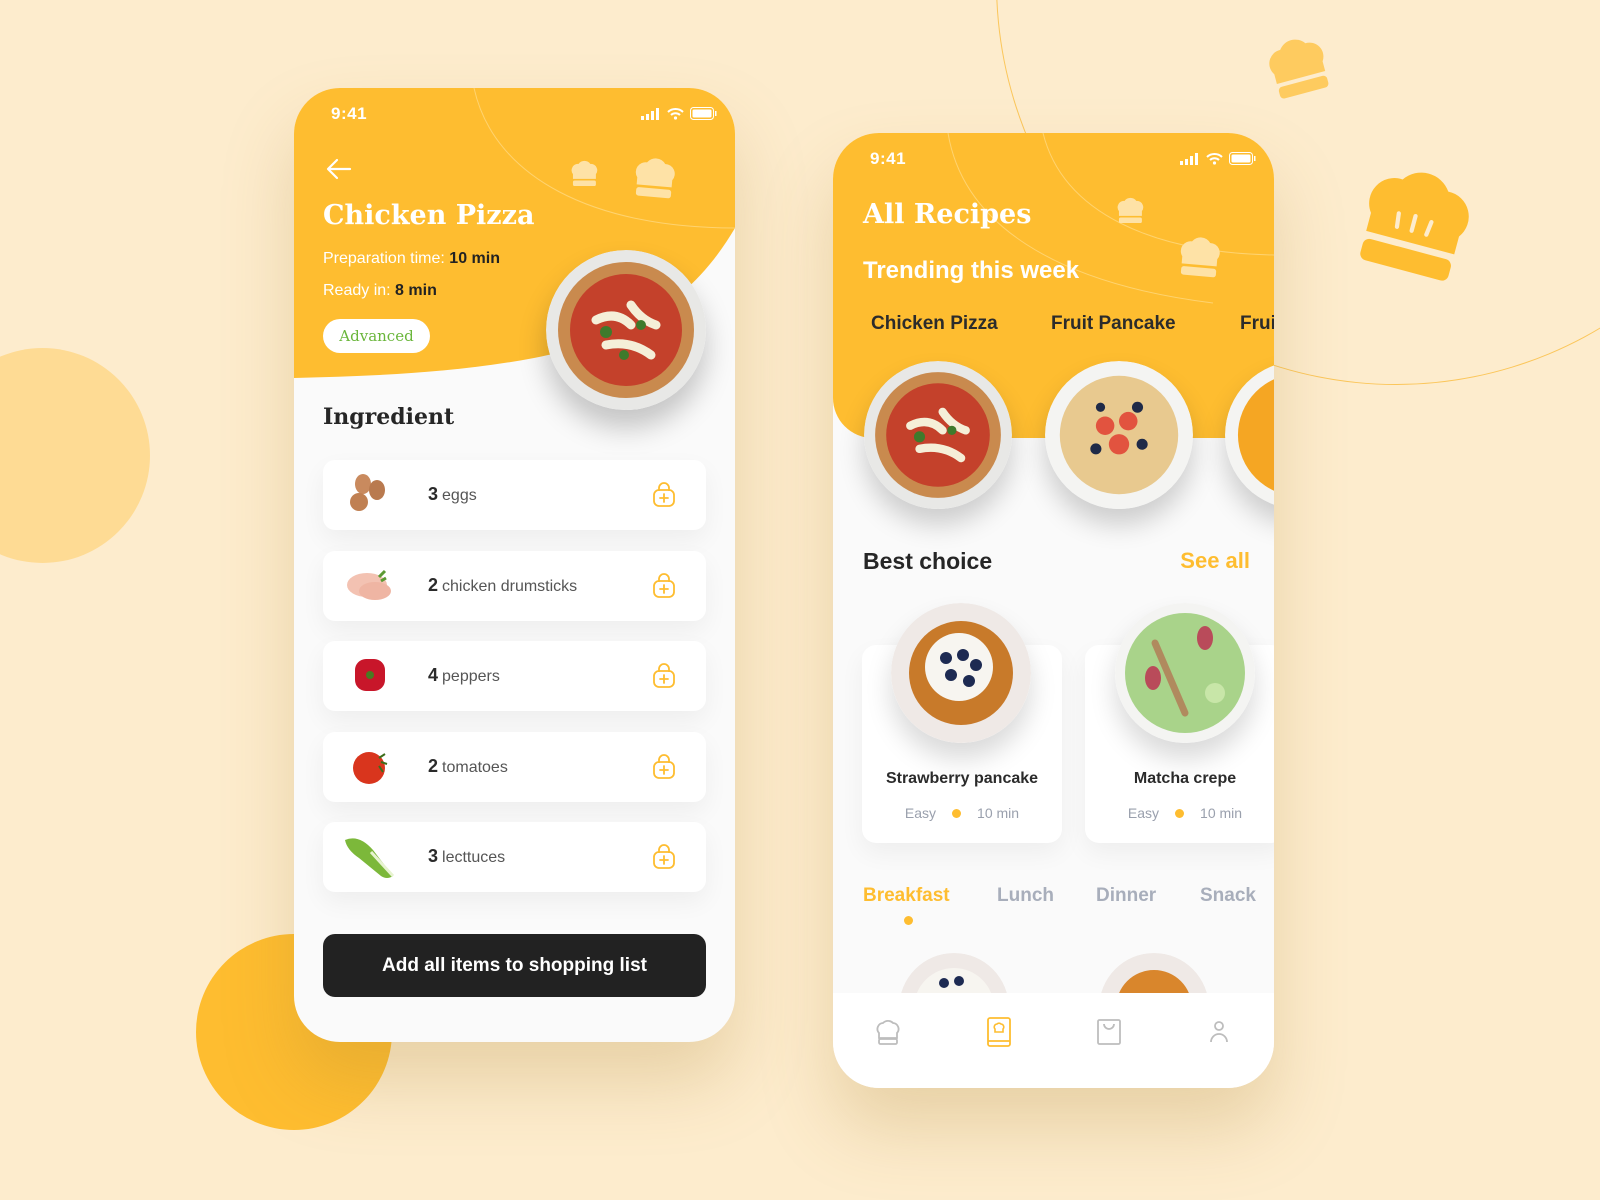 The width and height of the screenshot is (1600, 1200). Describe the element at coordinates (947, 214) in the screenshot. I see `page-title: All Recipes` at that location.